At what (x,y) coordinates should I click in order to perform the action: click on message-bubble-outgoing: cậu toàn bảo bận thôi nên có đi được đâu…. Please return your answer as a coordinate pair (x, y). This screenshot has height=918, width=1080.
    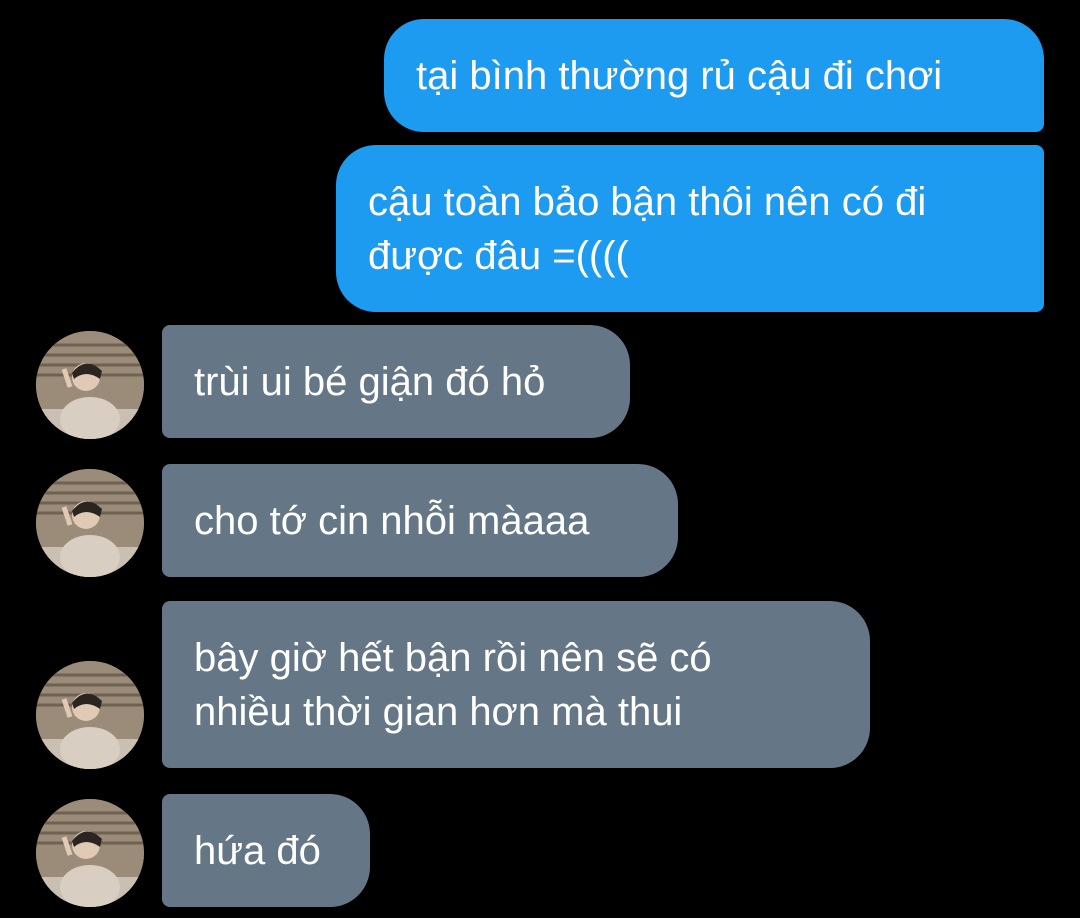
    Looking at the image, I should click on (690, 228).